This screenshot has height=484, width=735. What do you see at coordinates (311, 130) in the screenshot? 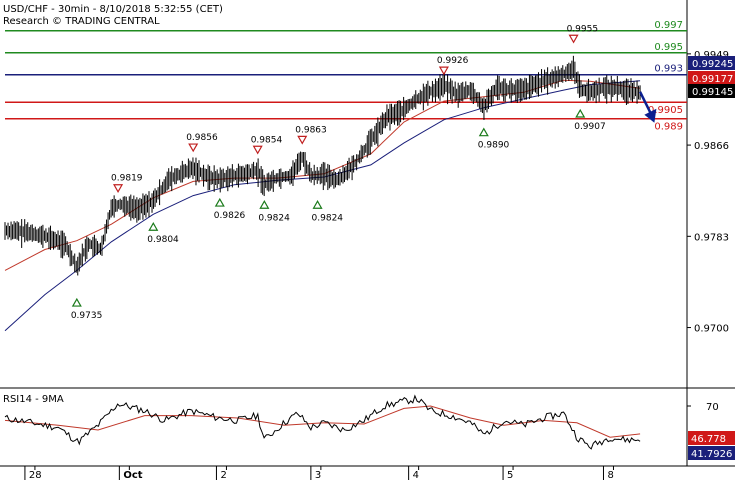
I see `swing-high-label: 0.9863` at bounding box center [311, 130].